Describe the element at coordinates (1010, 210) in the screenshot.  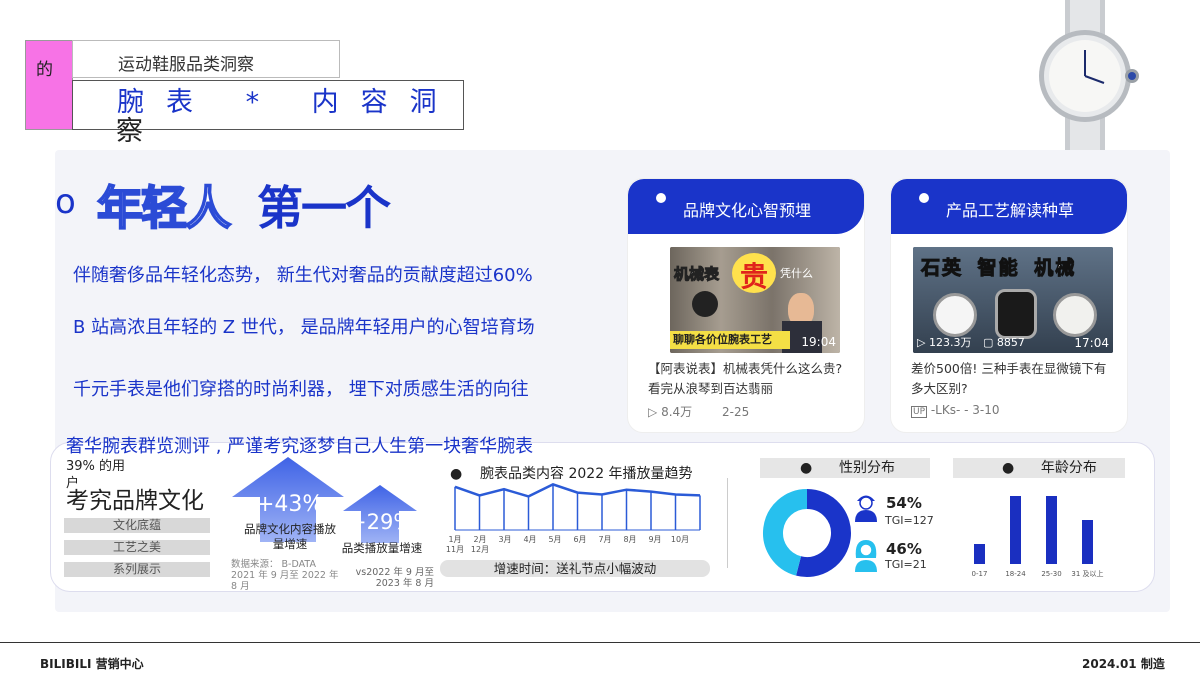
I see `card-header-label: 产品工艺解读种草` at that location.